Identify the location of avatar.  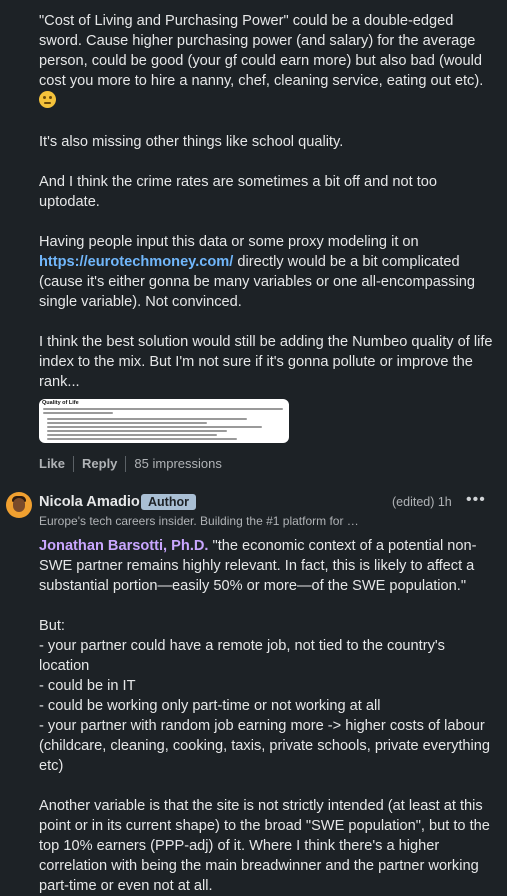
(19, 505).